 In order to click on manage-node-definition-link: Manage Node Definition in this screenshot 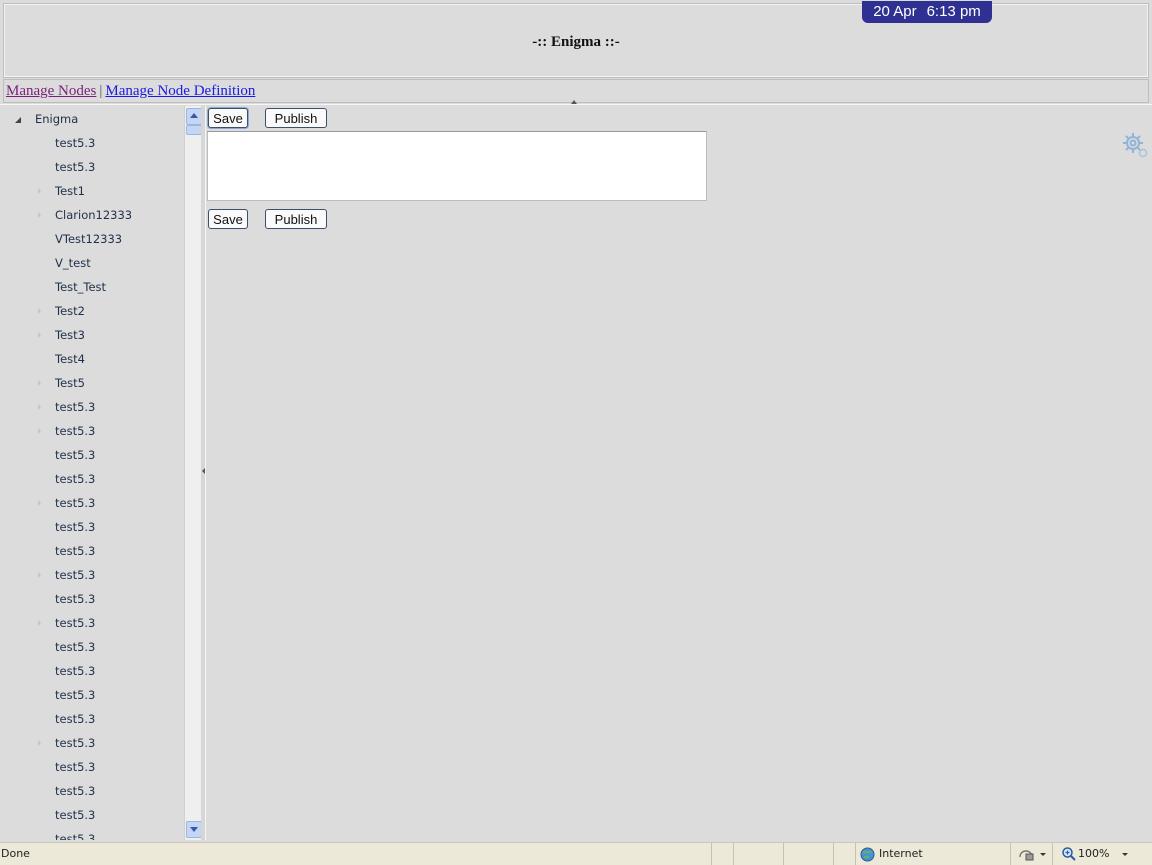, I will do `click(180, 91)`.